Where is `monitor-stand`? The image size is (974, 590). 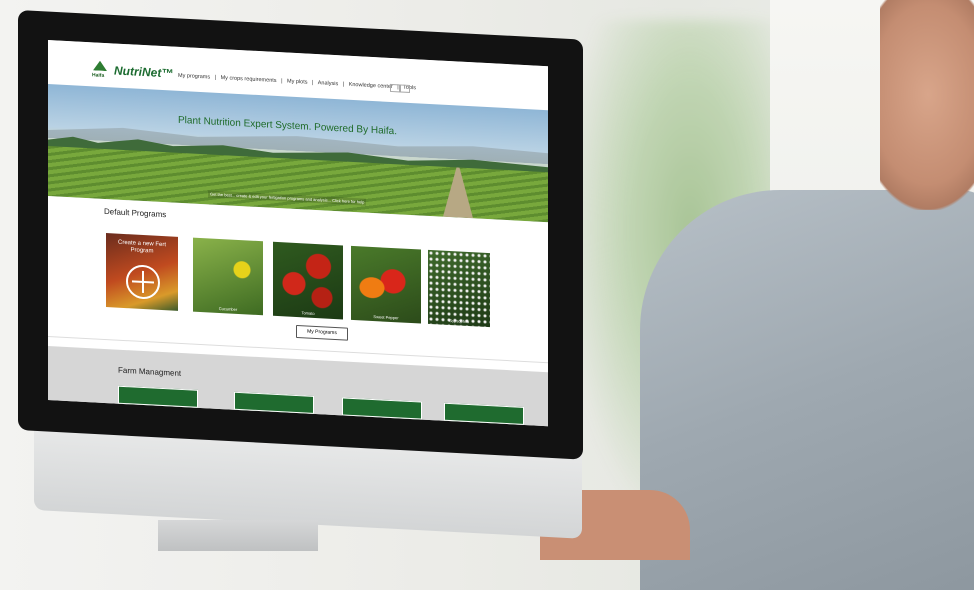 monitor-stand is located at coordinates (238, 535).